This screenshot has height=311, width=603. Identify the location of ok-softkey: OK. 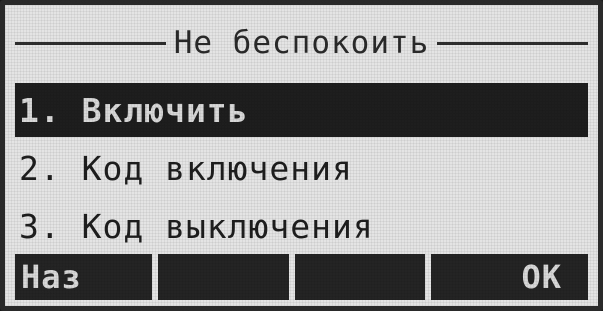
(509, 277).